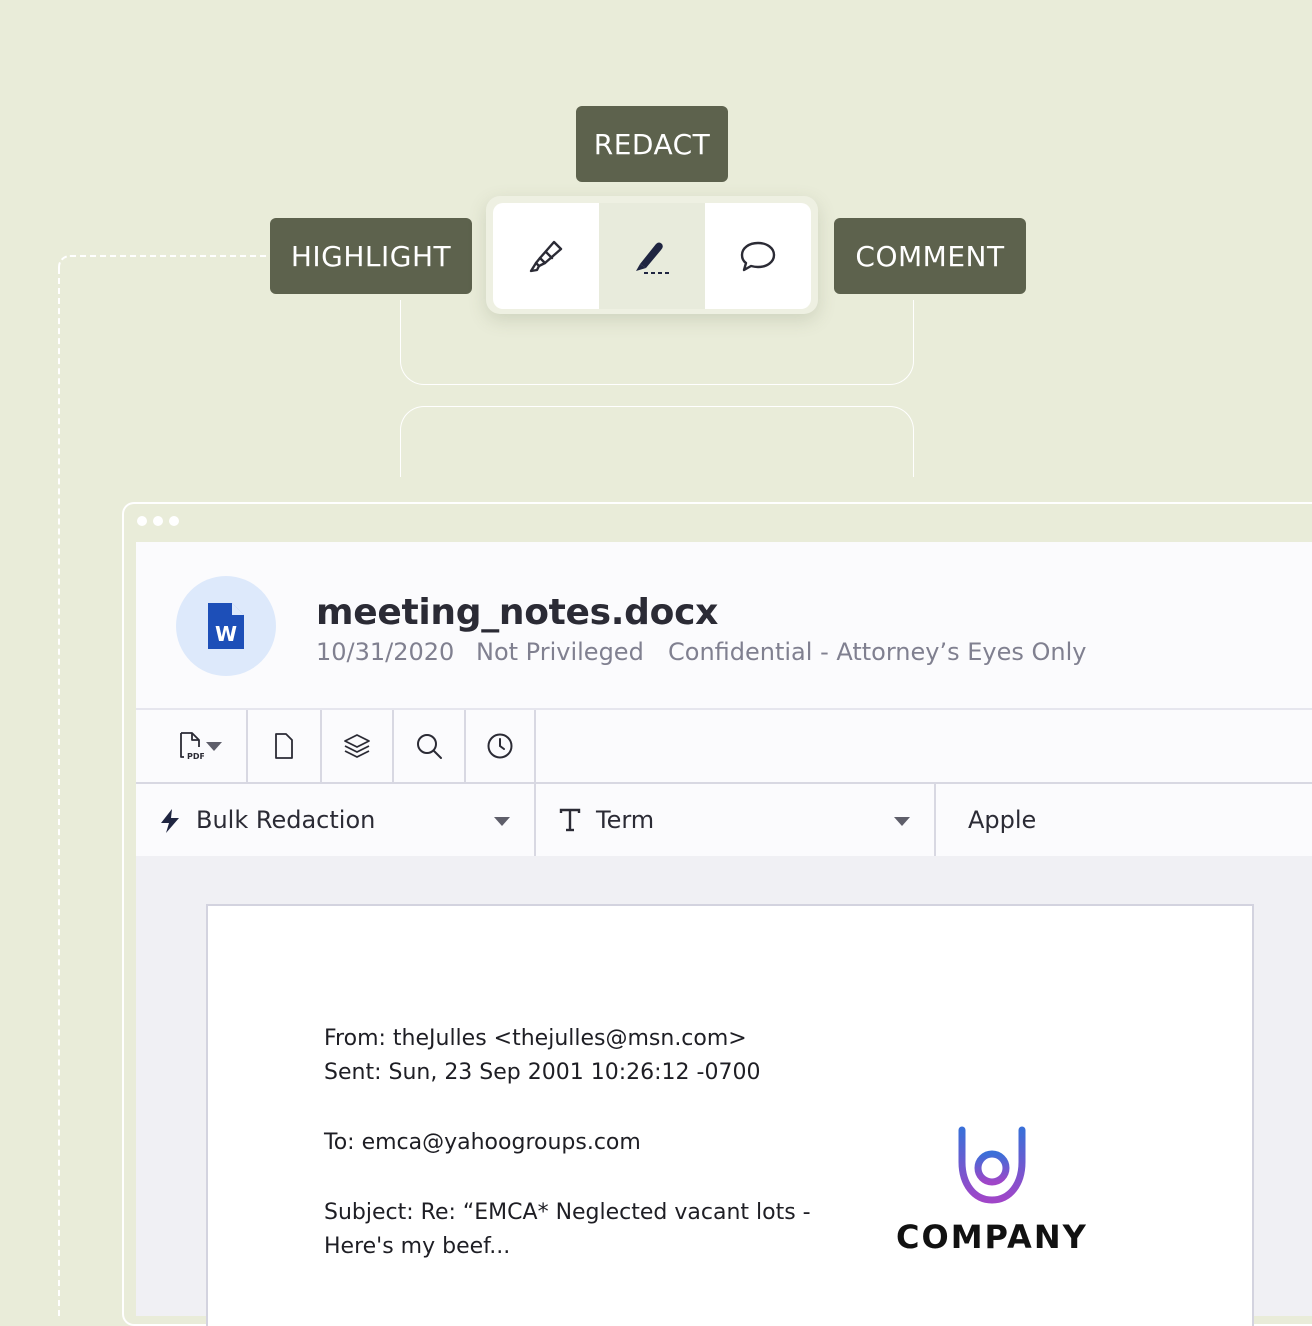  I want to click on redact-pen-icon, so click(652, 258).